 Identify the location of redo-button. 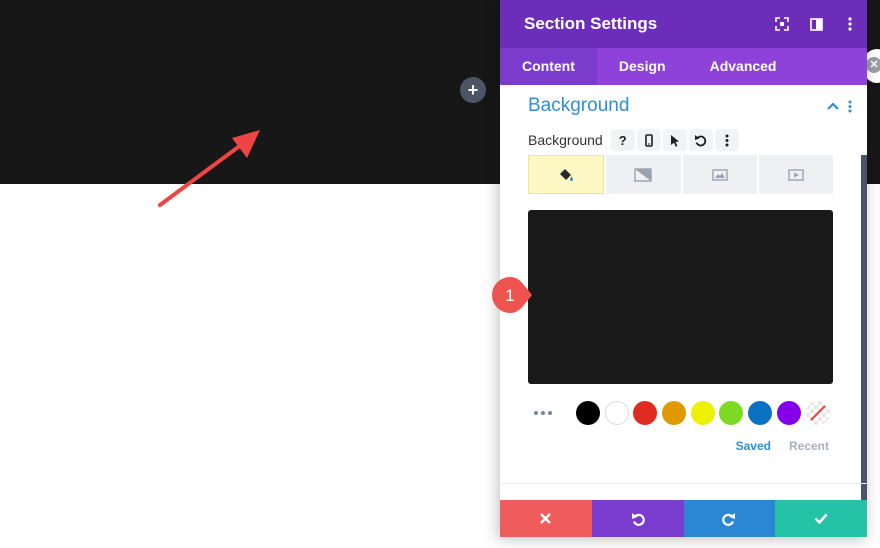
(729, 518).